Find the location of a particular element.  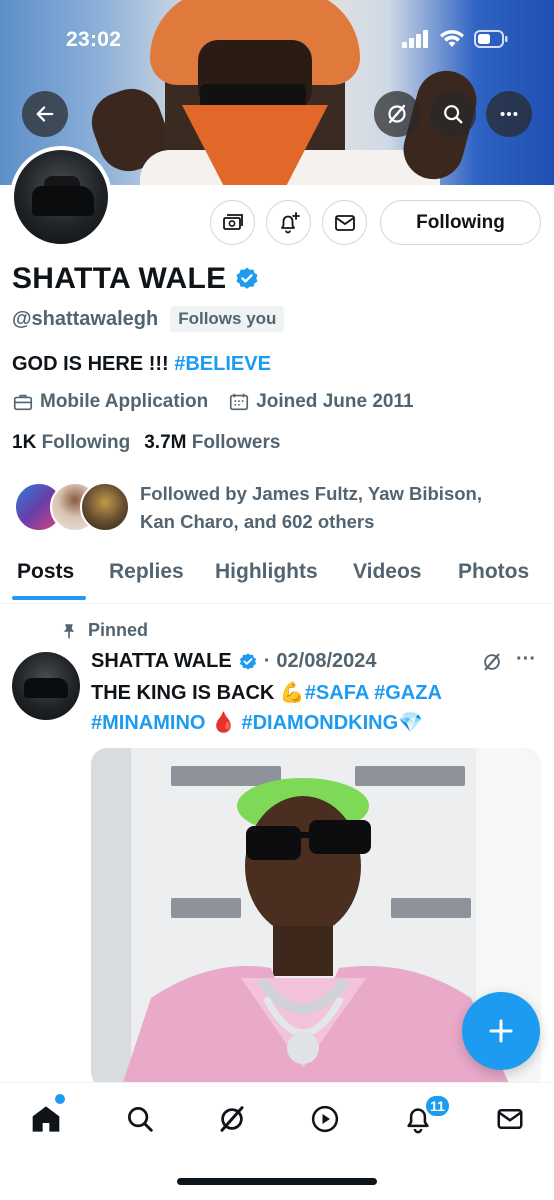

arrow-left-icon is located at coordinates (45, 114).